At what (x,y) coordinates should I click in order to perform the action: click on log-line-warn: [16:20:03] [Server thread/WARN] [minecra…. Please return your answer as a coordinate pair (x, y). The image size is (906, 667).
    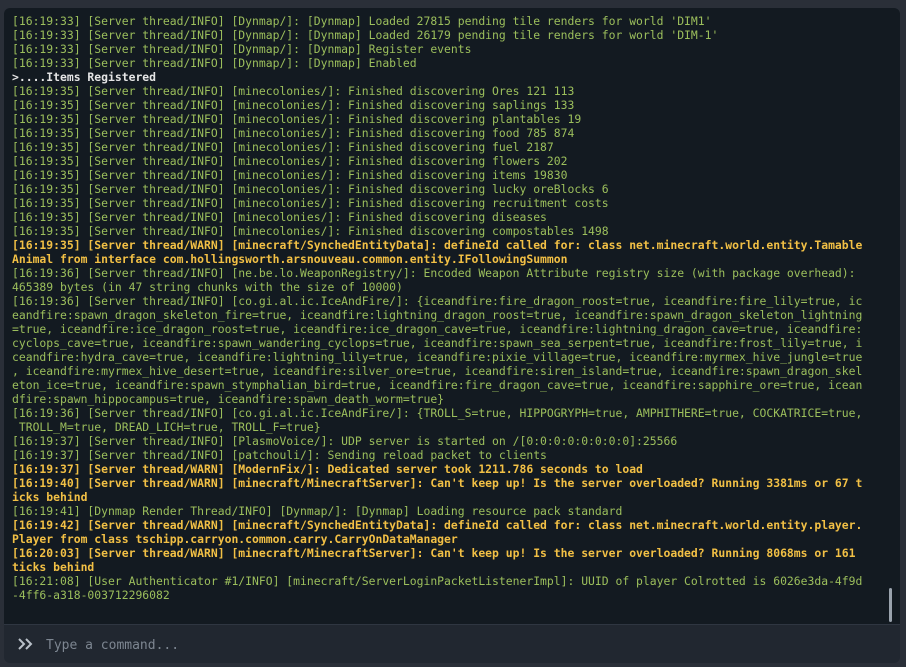
    Looking at the image, I should click on (434, 560).